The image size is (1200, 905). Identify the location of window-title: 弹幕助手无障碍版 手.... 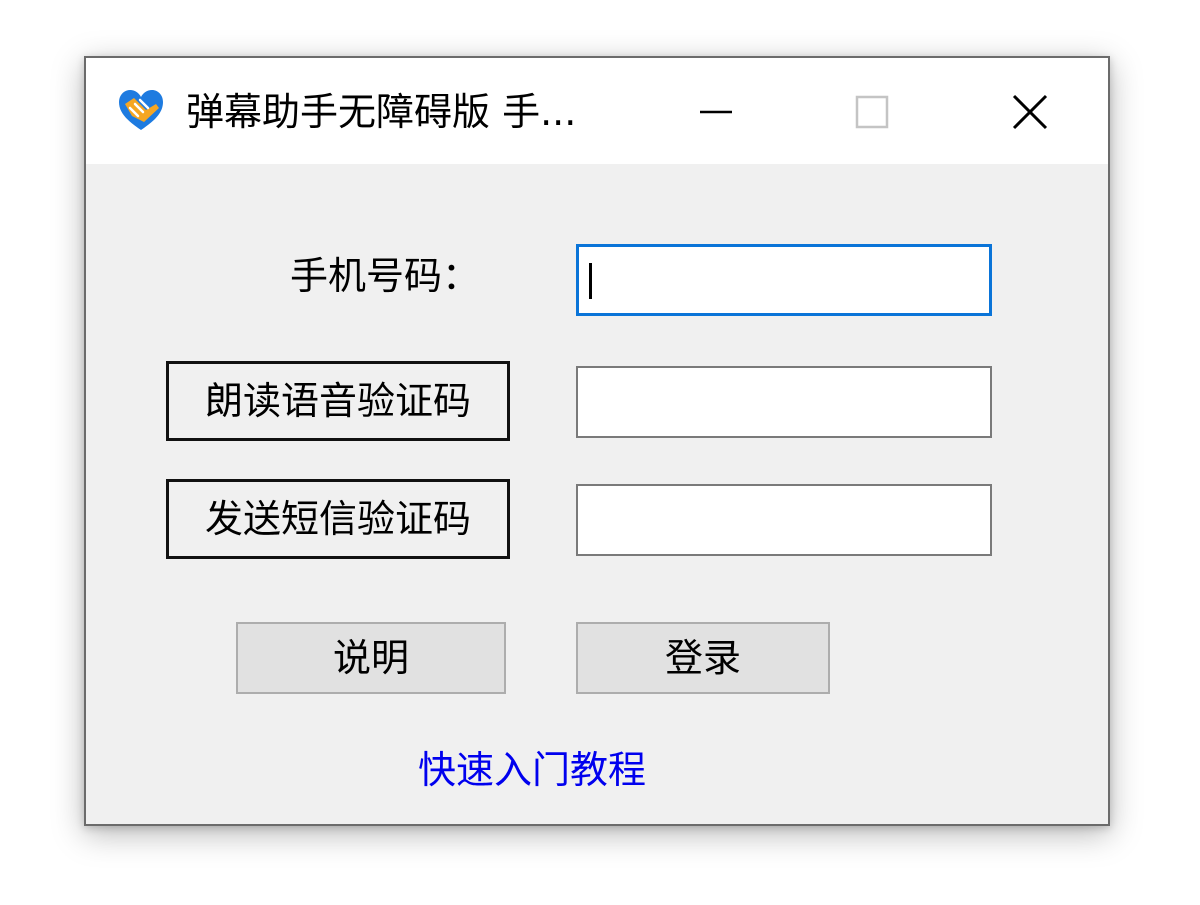
(381, 112).